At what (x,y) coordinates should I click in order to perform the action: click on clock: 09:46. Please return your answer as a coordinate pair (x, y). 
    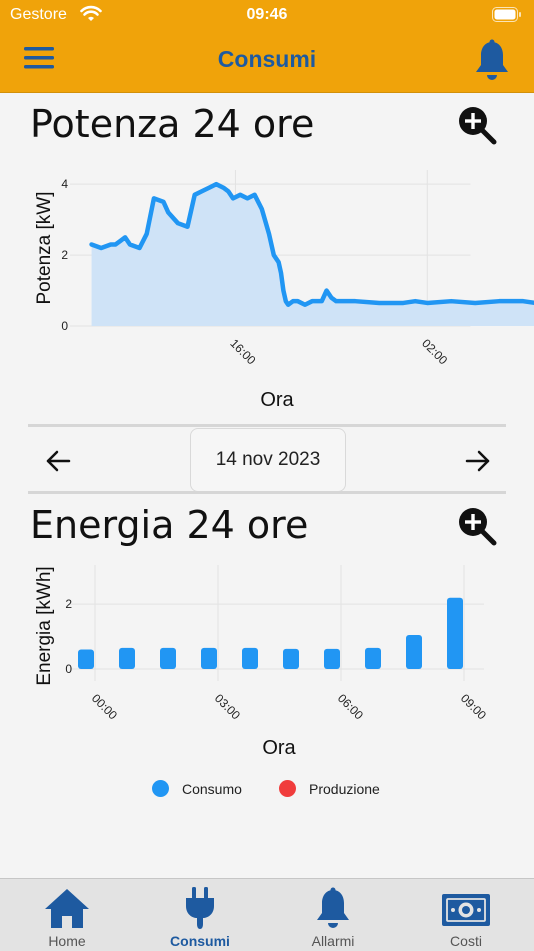
    Looking at the image, I should click on (267, 14).